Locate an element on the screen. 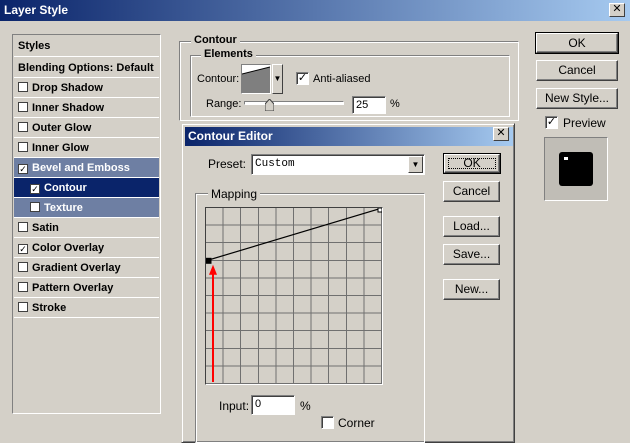 The image size is (630, 443). style-item-inner-shadow: Inner Shadow is located at coordinates (86, 108).